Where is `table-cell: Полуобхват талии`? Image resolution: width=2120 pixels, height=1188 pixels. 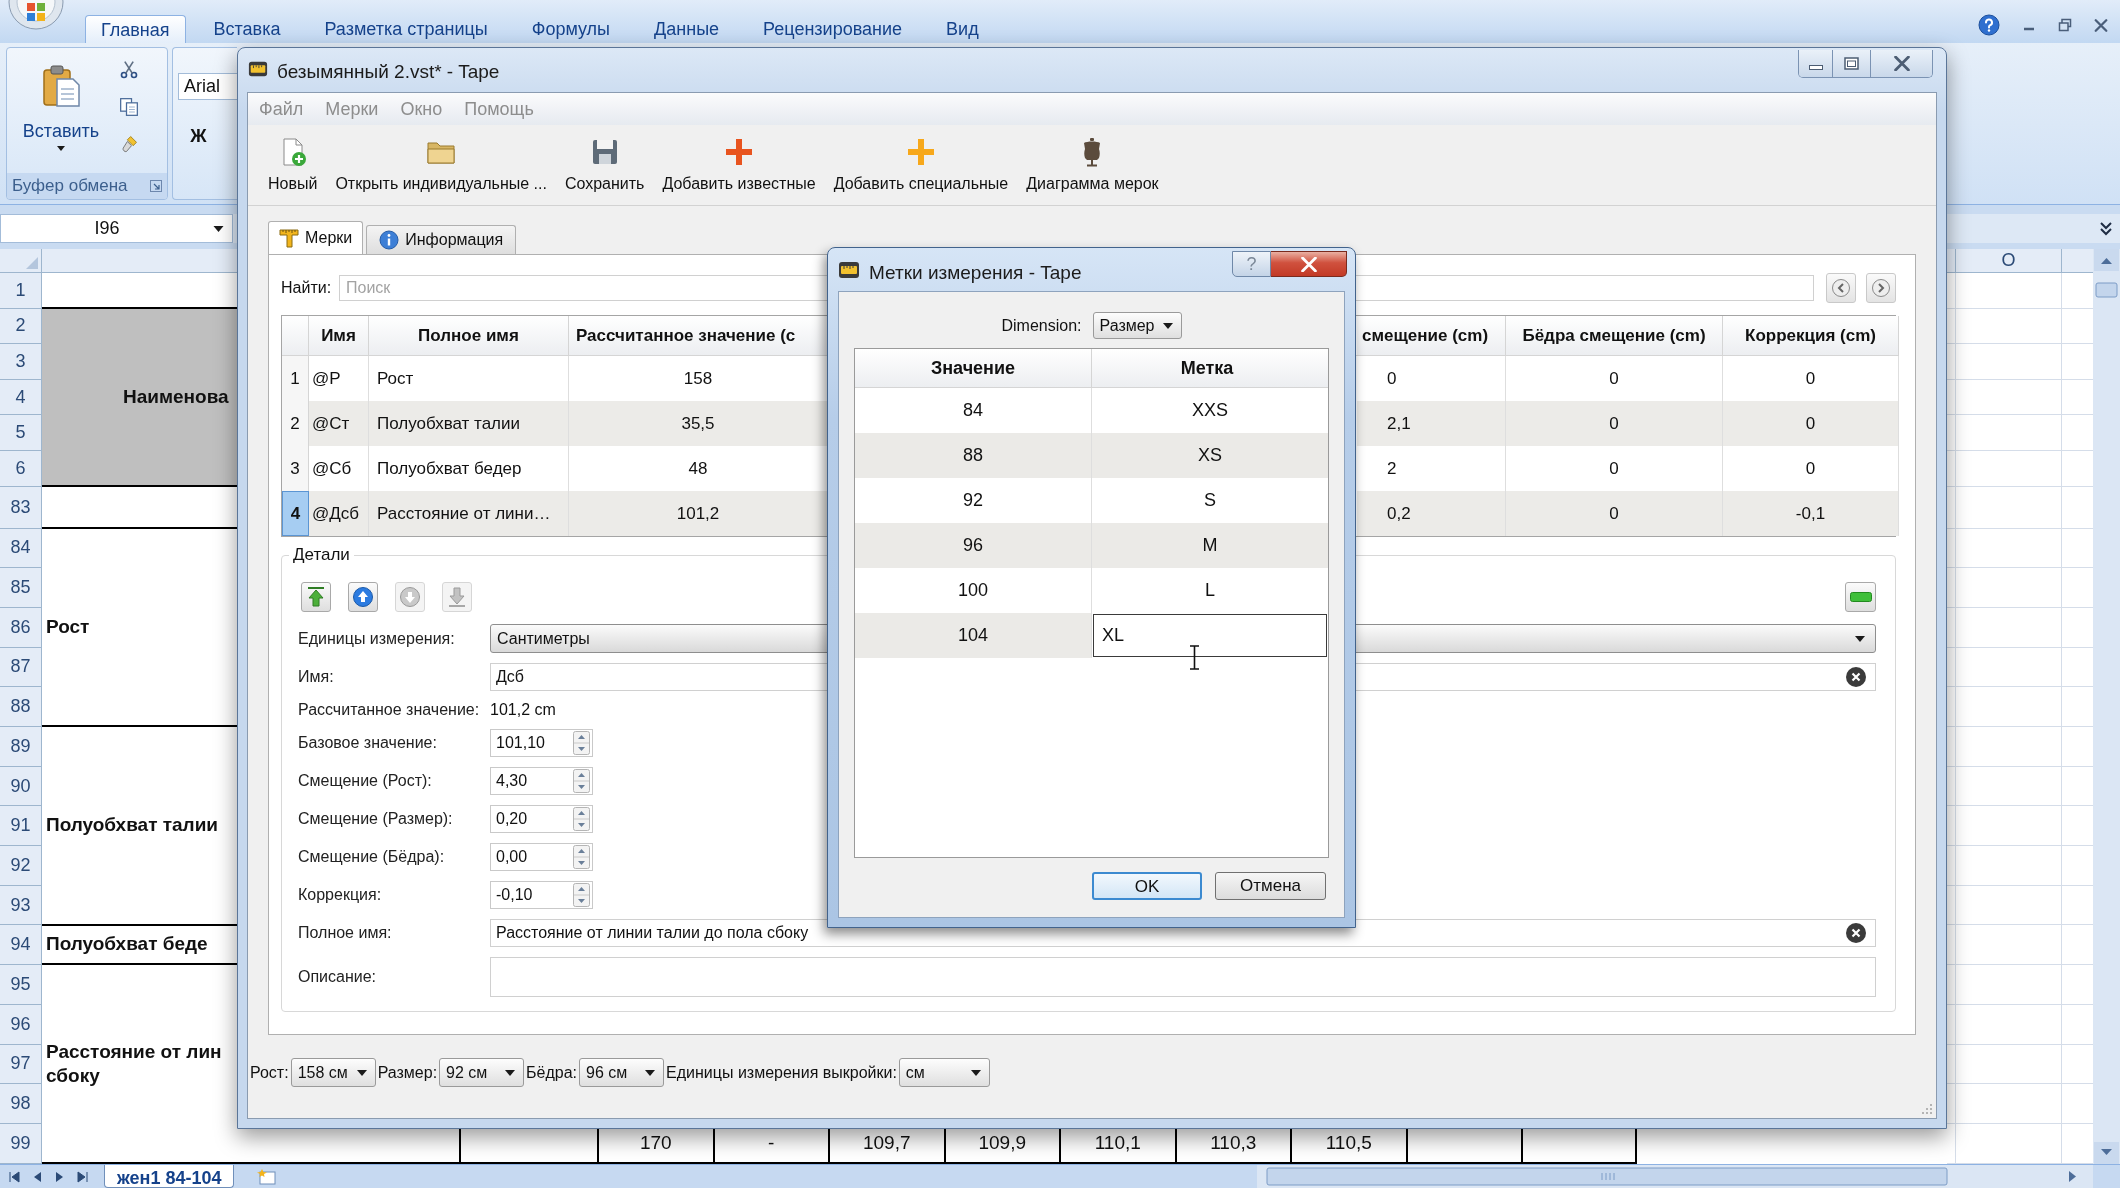
table-cell: Полуобхват талии is located at coordinates (469, 423).